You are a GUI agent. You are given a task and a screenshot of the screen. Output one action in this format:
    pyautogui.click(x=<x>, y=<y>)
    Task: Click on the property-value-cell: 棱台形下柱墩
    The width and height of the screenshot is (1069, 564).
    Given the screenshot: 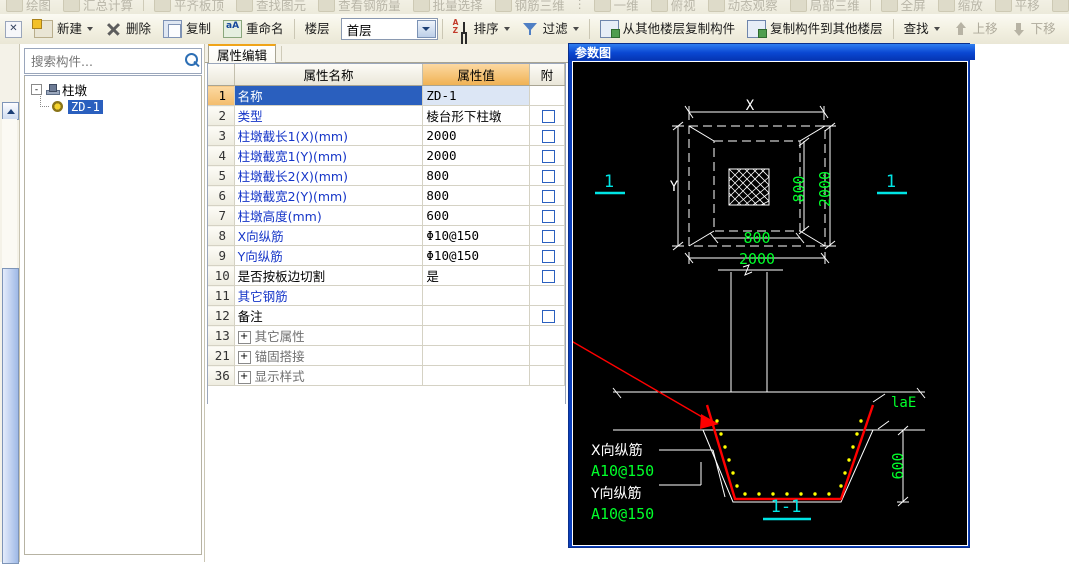 What is the action you would take?
    pyautogui.click(x=476, y=115)
    